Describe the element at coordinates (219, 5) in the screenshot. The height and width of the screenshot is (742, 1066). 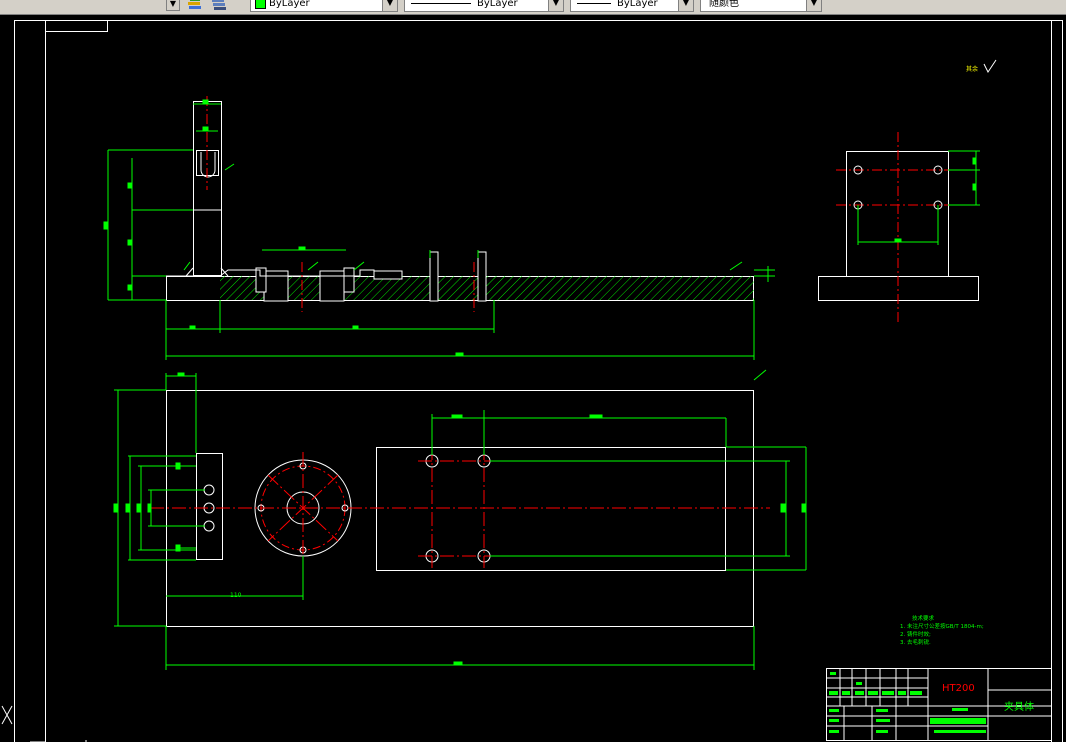
I see `layer-previous-icon` at that location.